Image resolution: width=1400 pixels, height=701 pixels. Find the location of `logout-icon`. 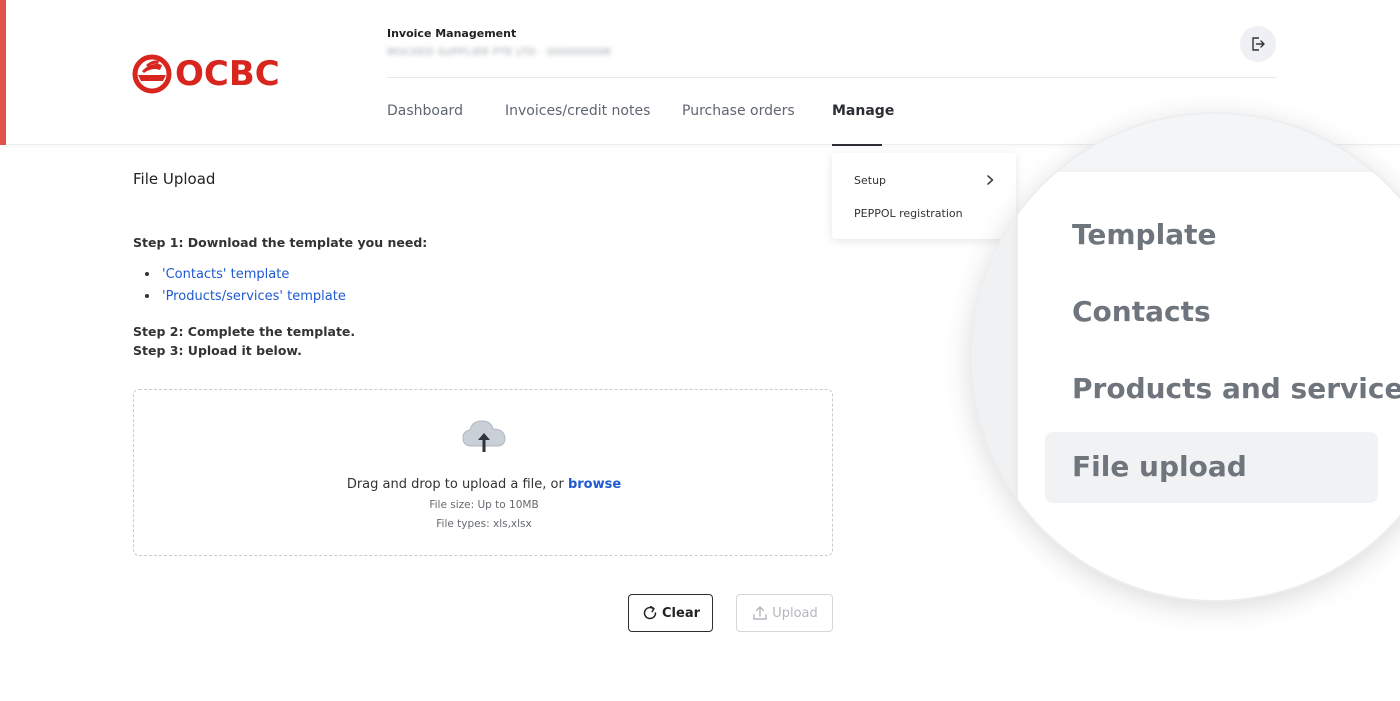

logout-icon is located at coordinates (1258, 44).